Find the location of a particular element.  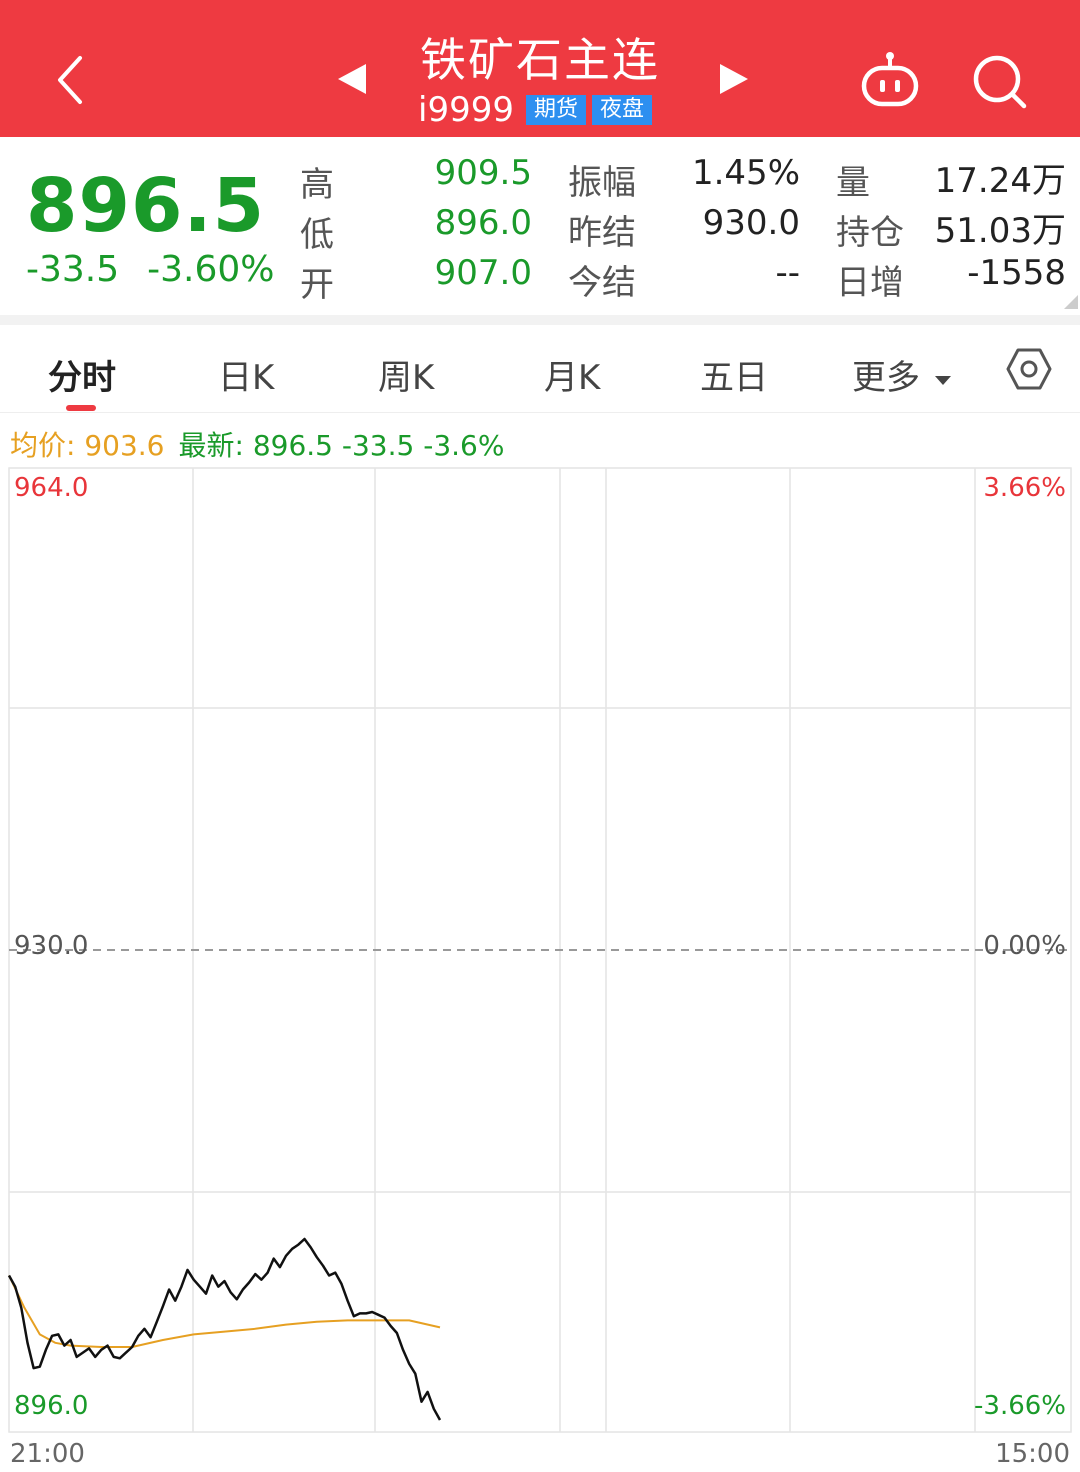

average-price-info: 均价: 903.6 is located at coordinates (87, 445).